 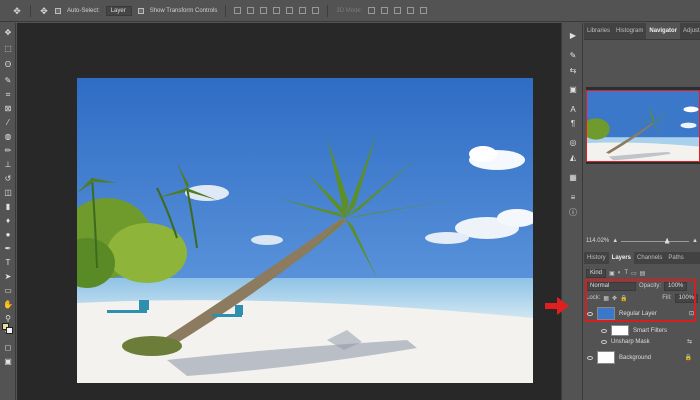 I want to click on quick-mask-icon: ◻, so click(x=8, y=348).